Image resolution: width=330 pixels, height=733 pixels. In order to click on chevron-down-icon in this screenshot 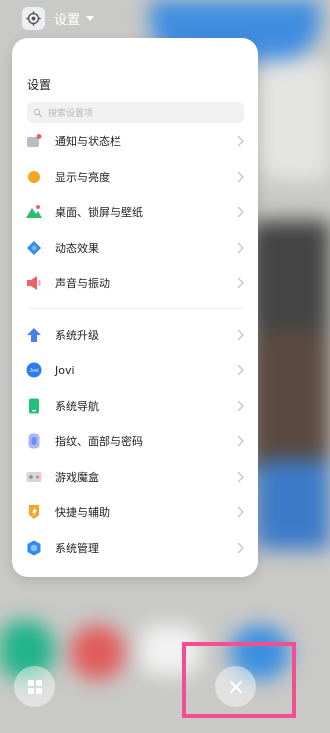, I will do `click(90, 18)`.